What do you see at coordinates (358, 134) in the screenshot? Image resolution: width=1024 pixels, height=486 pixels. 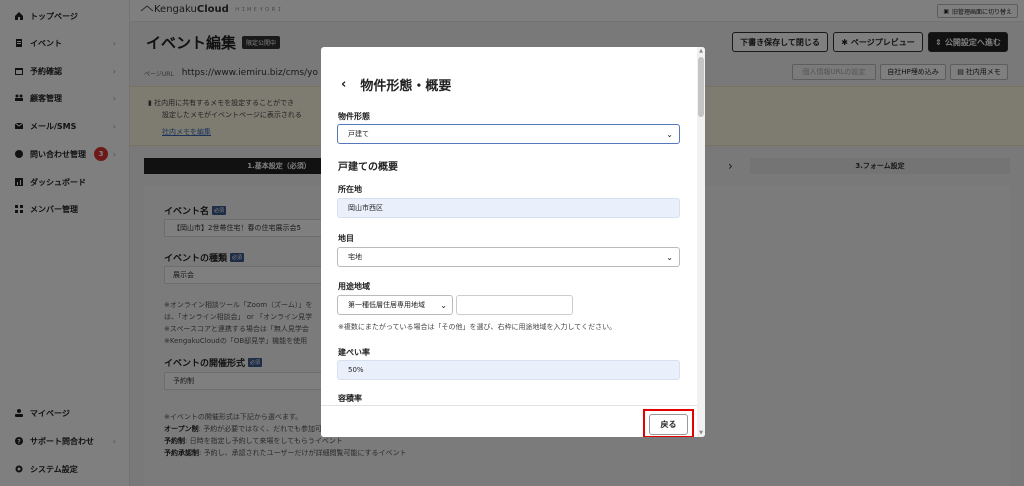 I see `property-type-value: 戸建て` at bounding box center [358, 134].